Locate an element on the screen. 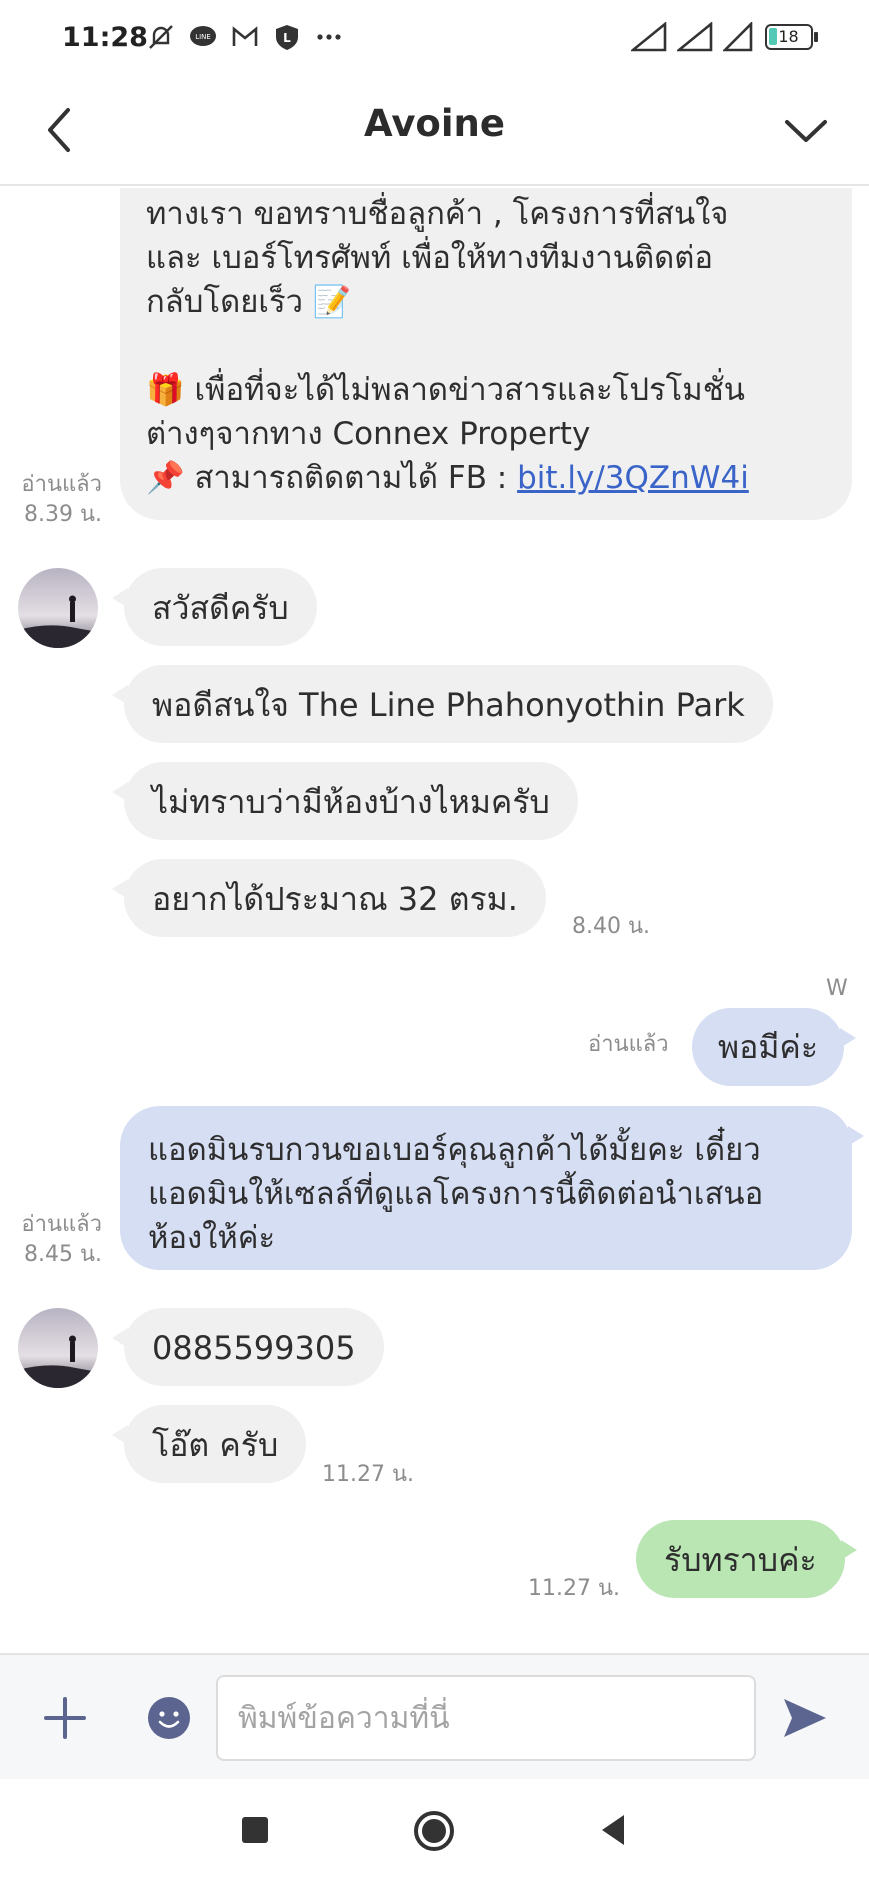 This screenshot has height=1883, width=869. status-time: 11:28 is located at coordinates (105, 37).